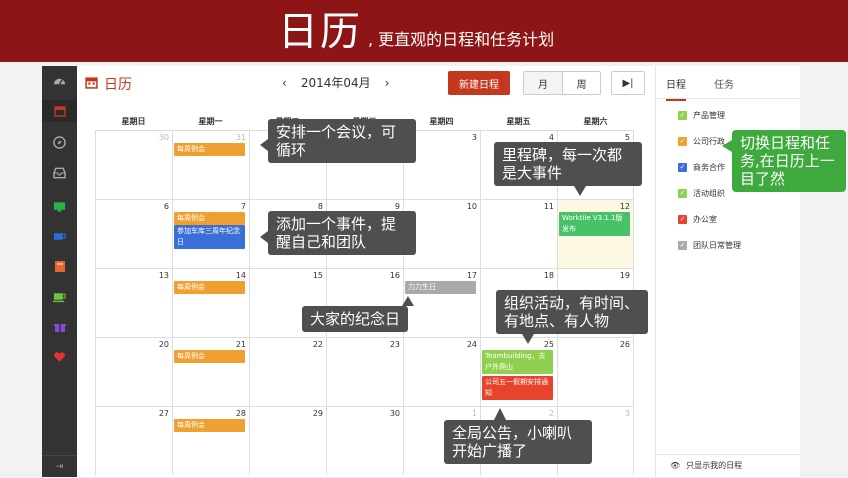 This screenshot has height=478, width=848. Describe the element at coordinates (284, 83) in the screenshot. I see `prev-month-icon: ‹` at that location.